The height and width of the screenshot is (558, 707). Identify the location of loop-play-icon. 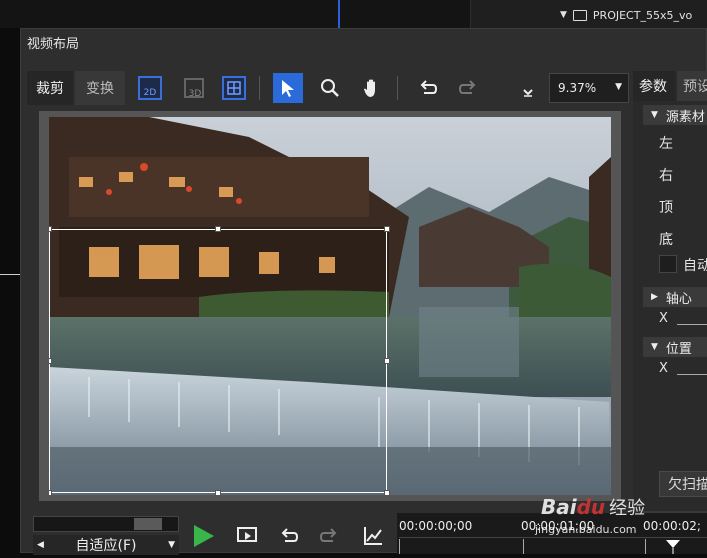
(247, 534).